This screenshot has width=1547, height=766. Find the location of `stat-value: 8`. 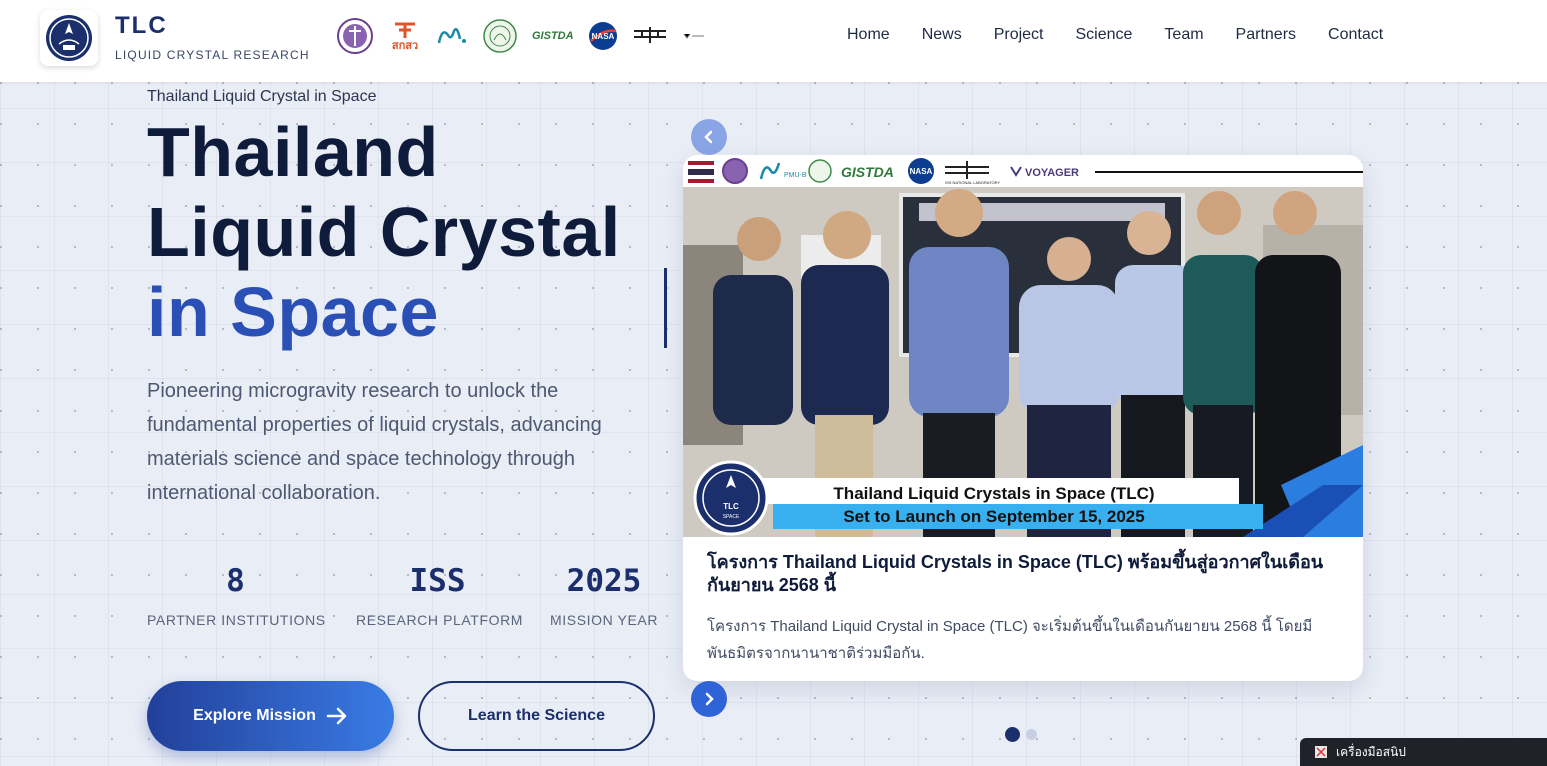

stat-value: 8 is located at coordinates (235, 581).